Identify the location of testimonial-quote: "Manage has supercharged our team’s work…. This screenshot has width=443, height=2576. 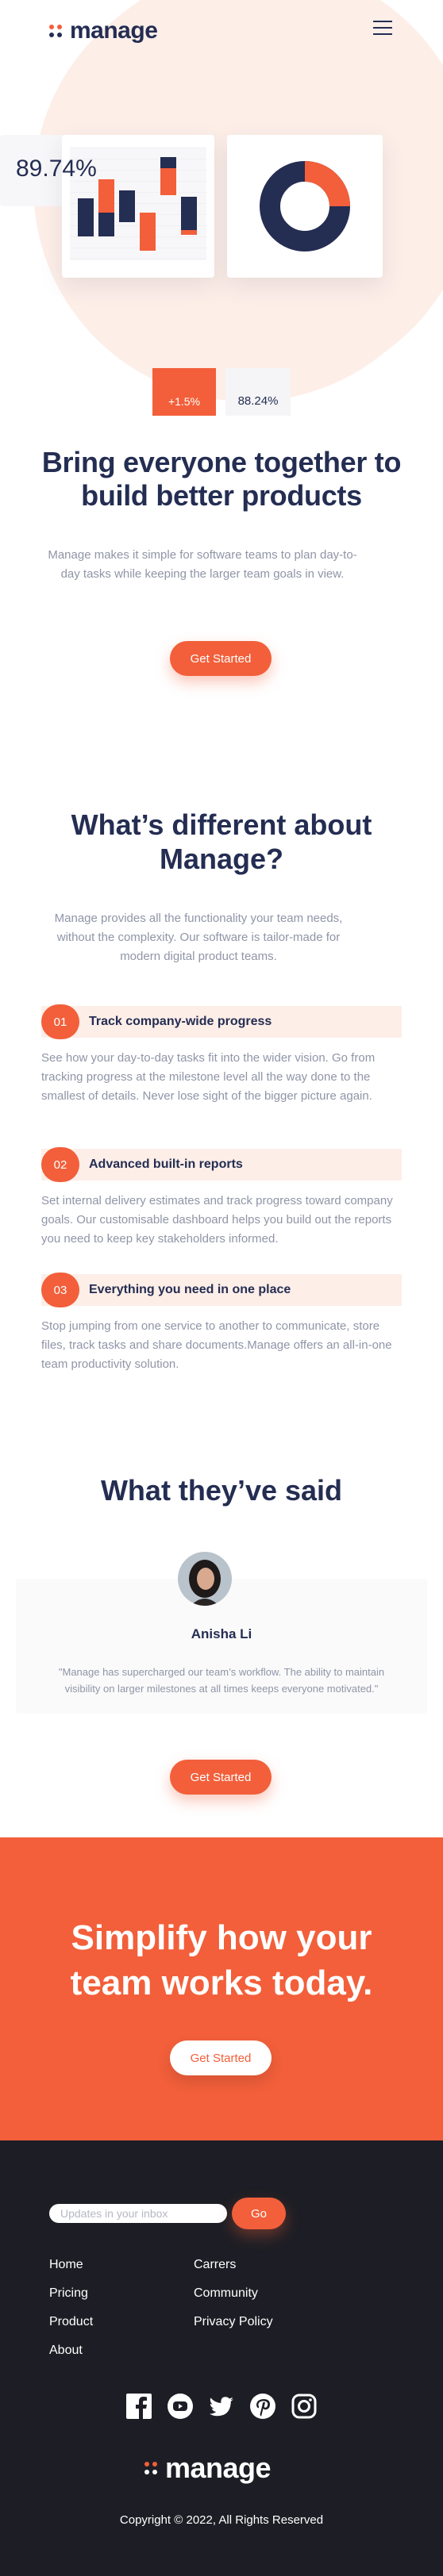
(221, 1680).